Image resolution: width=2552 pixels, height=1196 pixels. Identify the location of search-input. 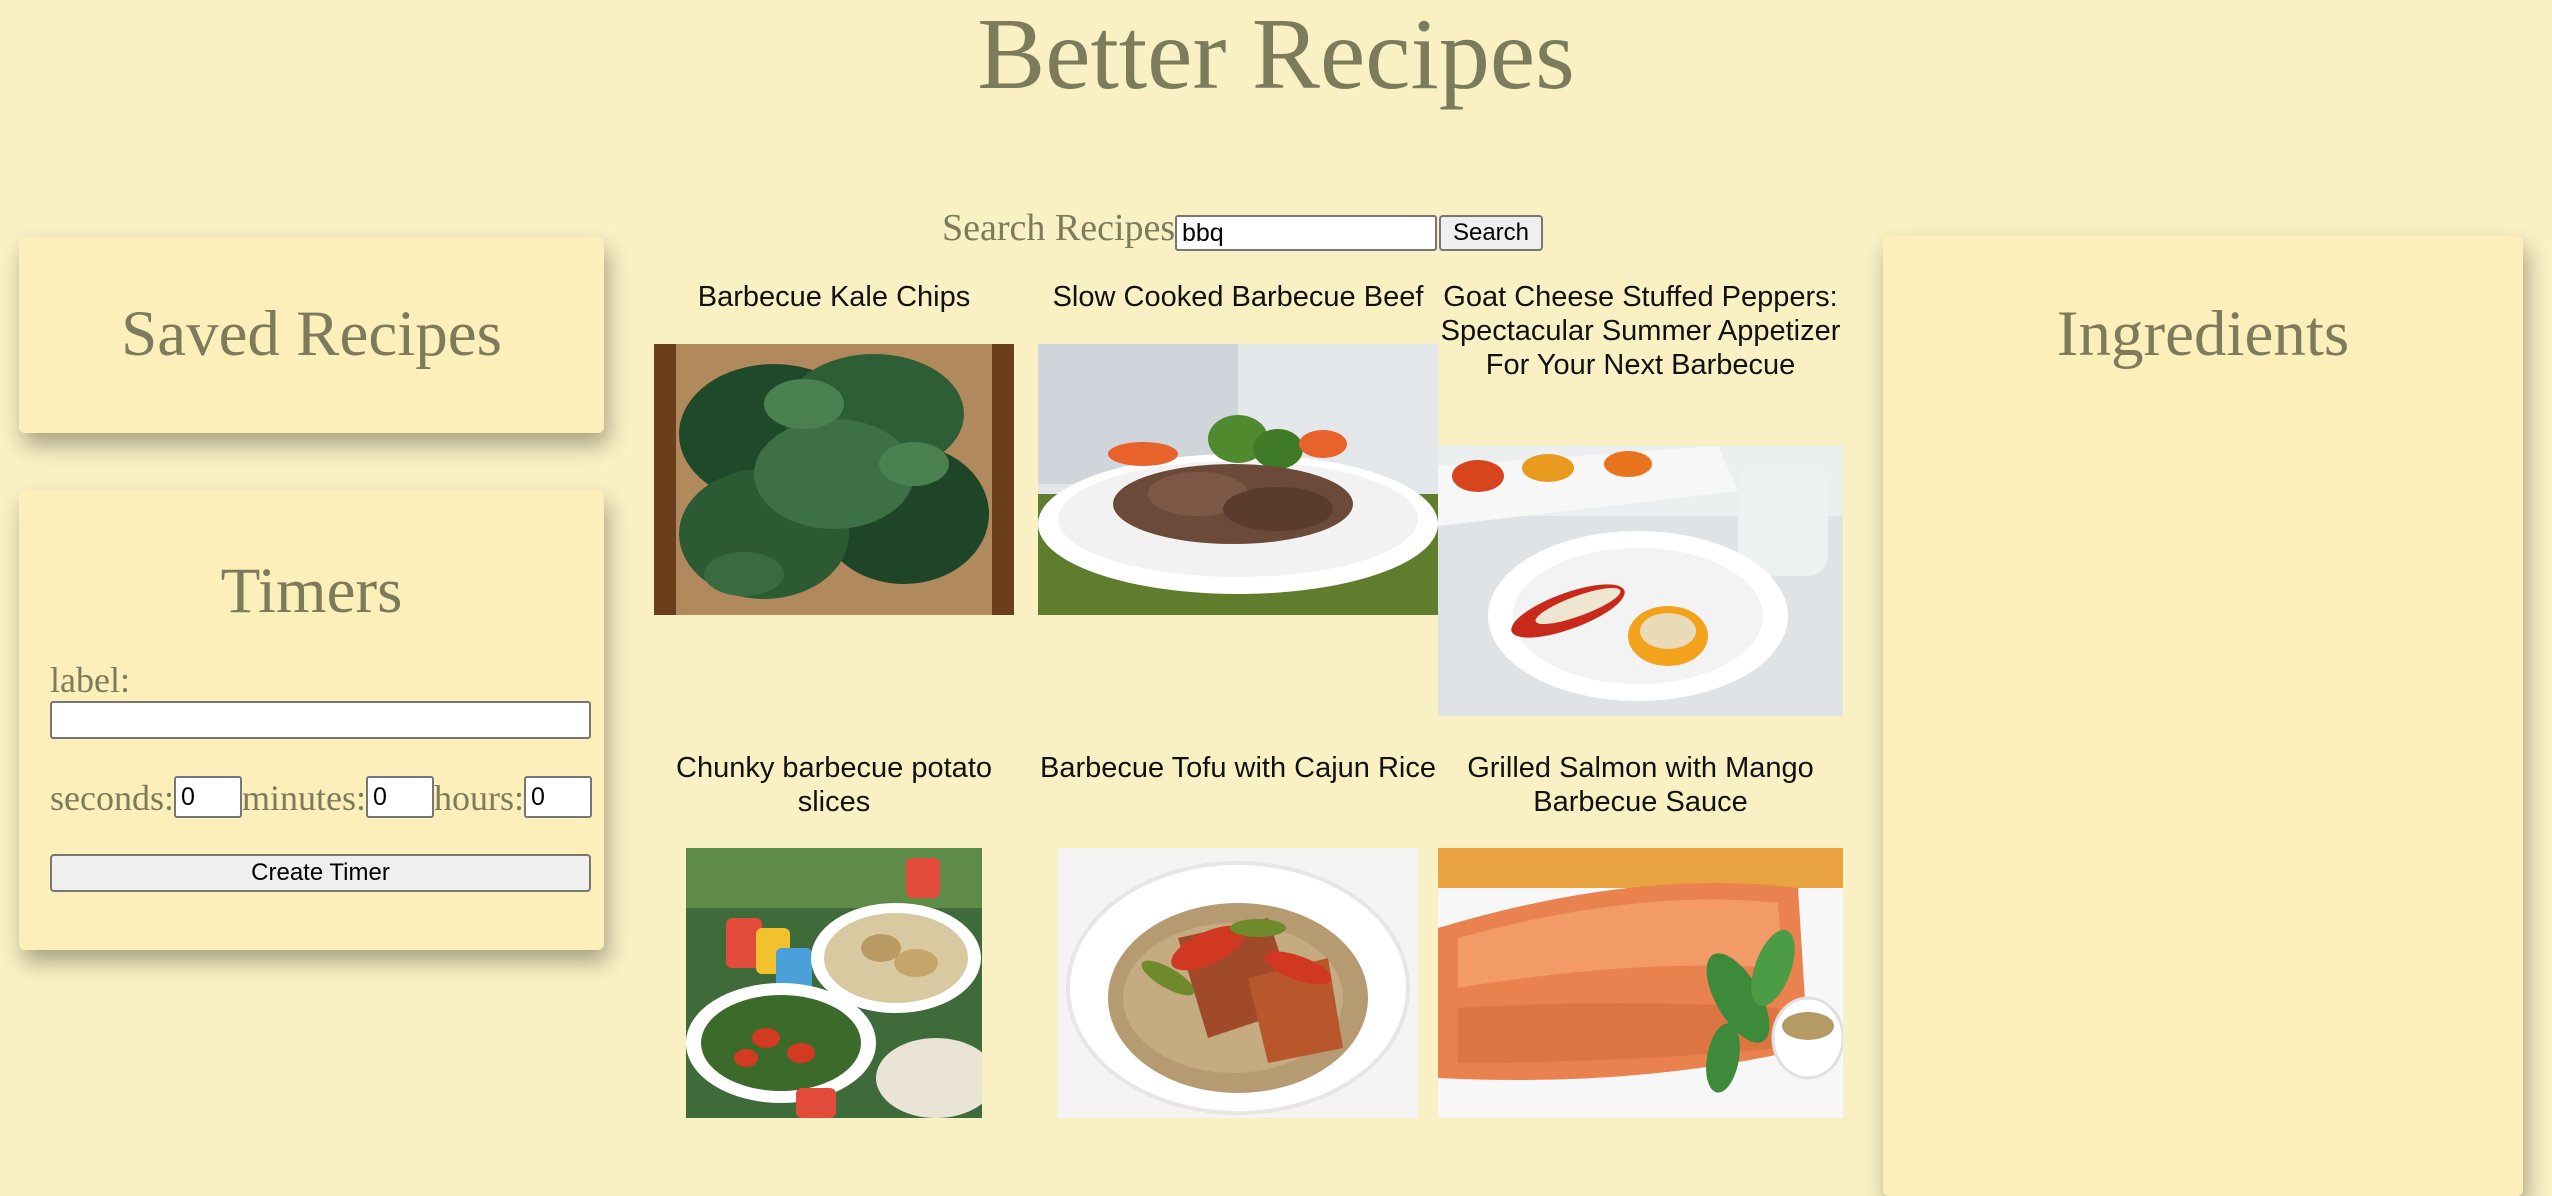
(1306, 233).